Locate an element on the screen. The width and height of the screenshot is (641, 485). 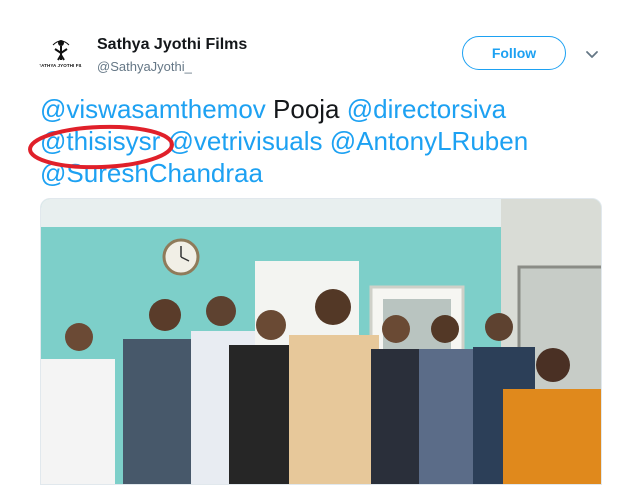
mention-link: @SureshChandraa is located at coordinates (151, 173).